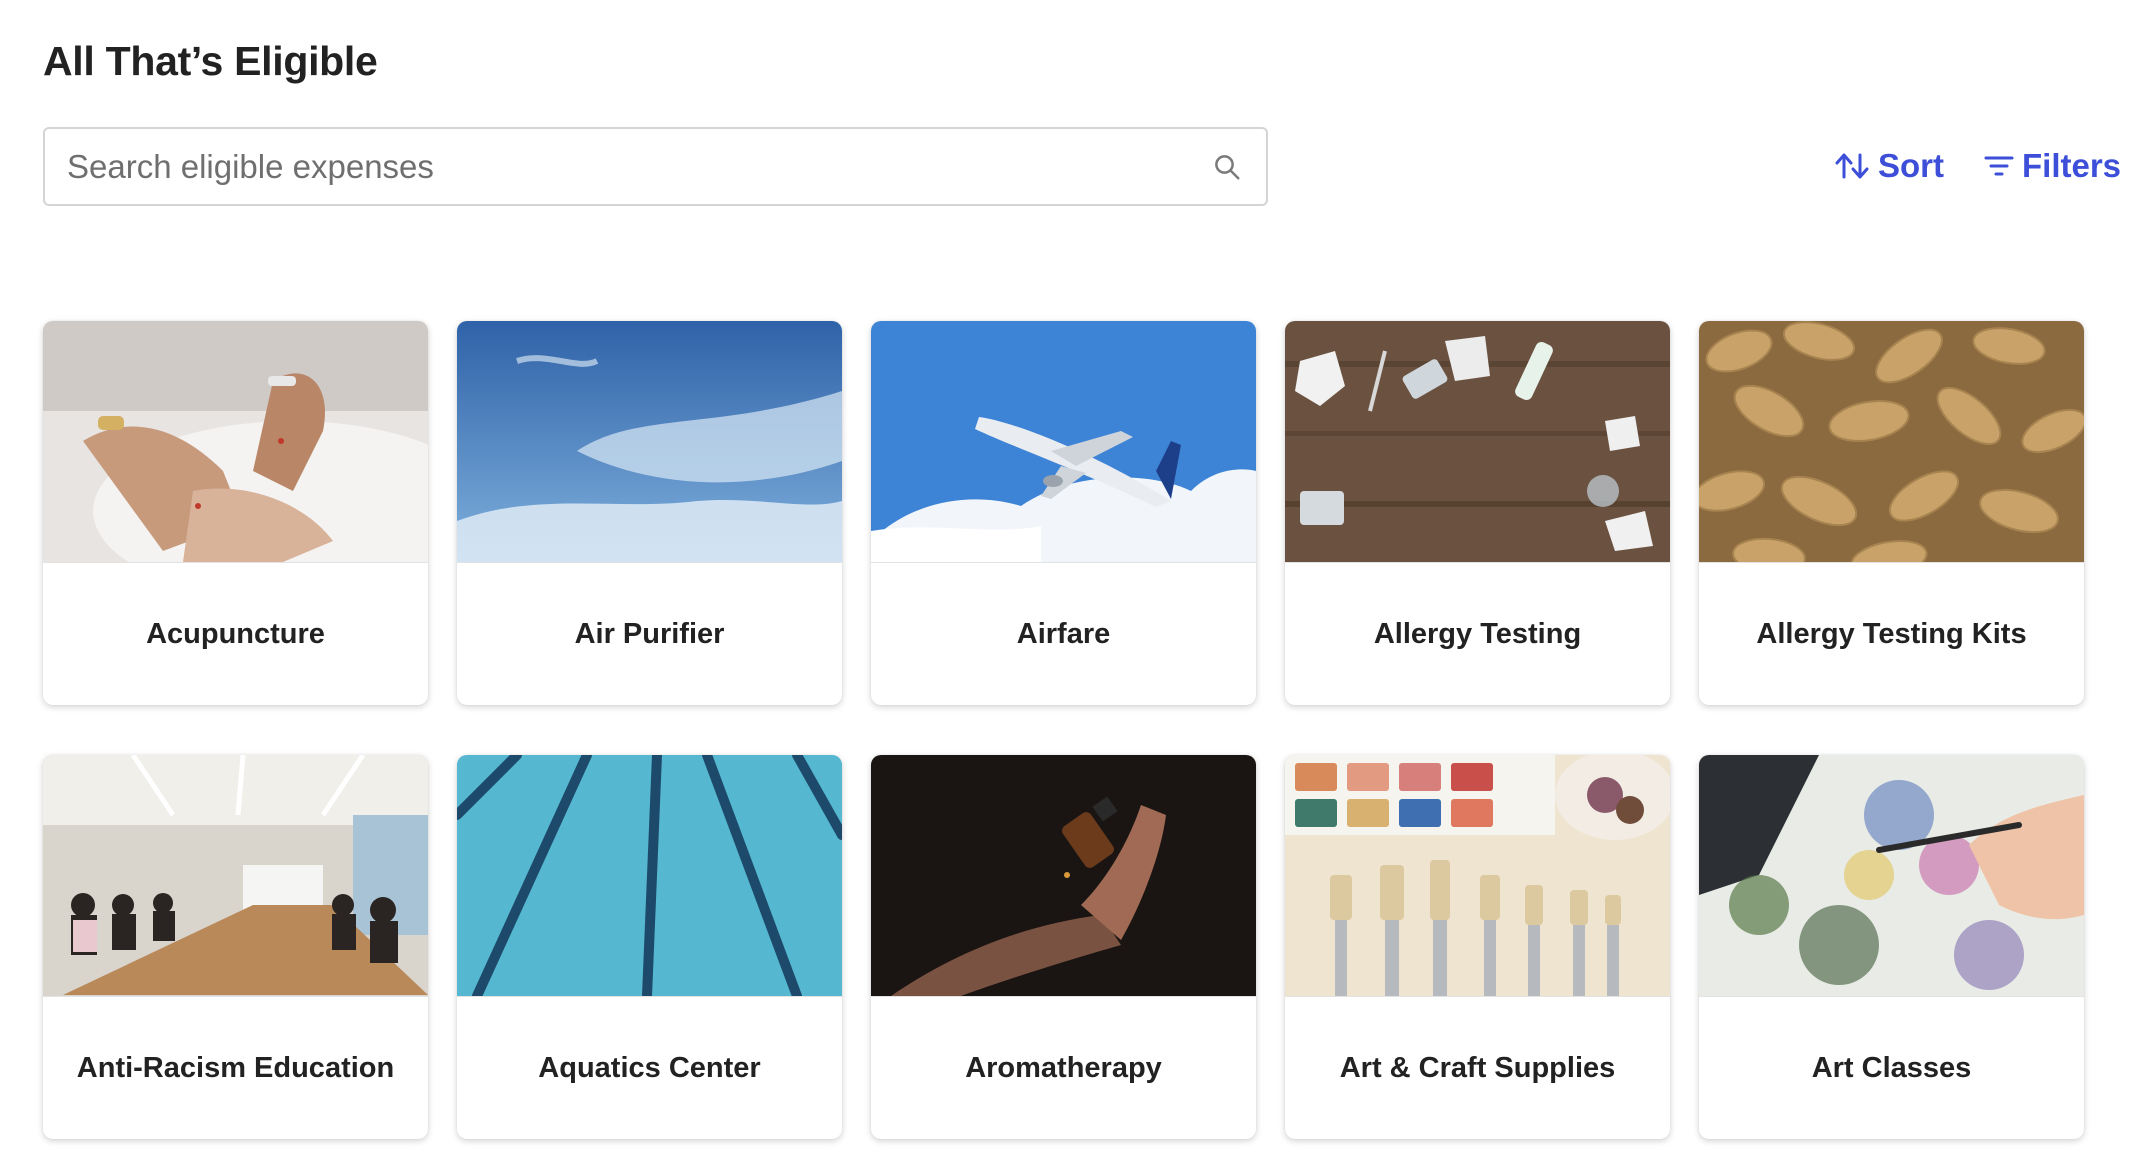  Describe the element at coordinates (1999, 166) in the screenshot. I see `filter-lines-icon` at that location.